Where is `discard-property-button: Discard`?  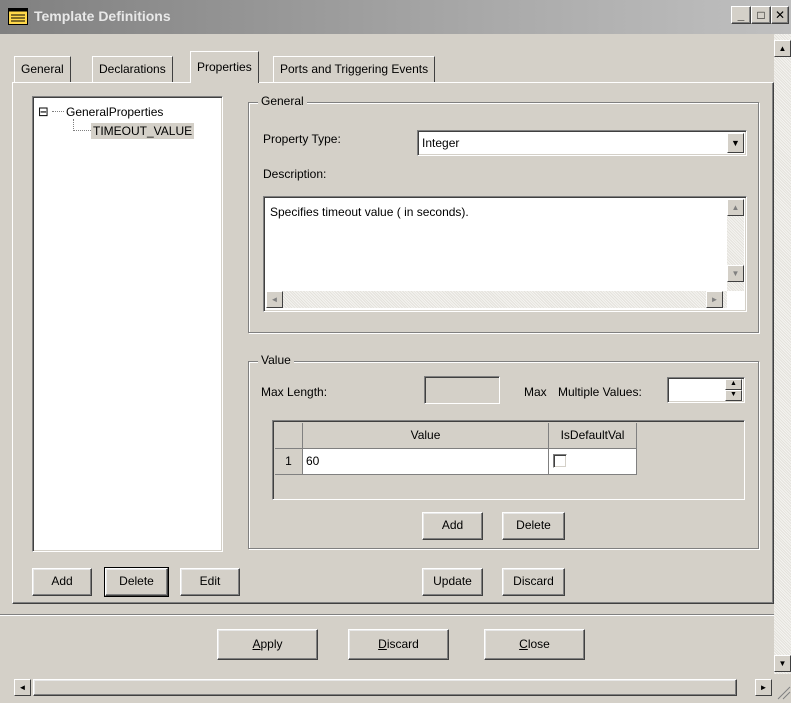
discard-property-button: Discard is located at coordinates (533, 582).